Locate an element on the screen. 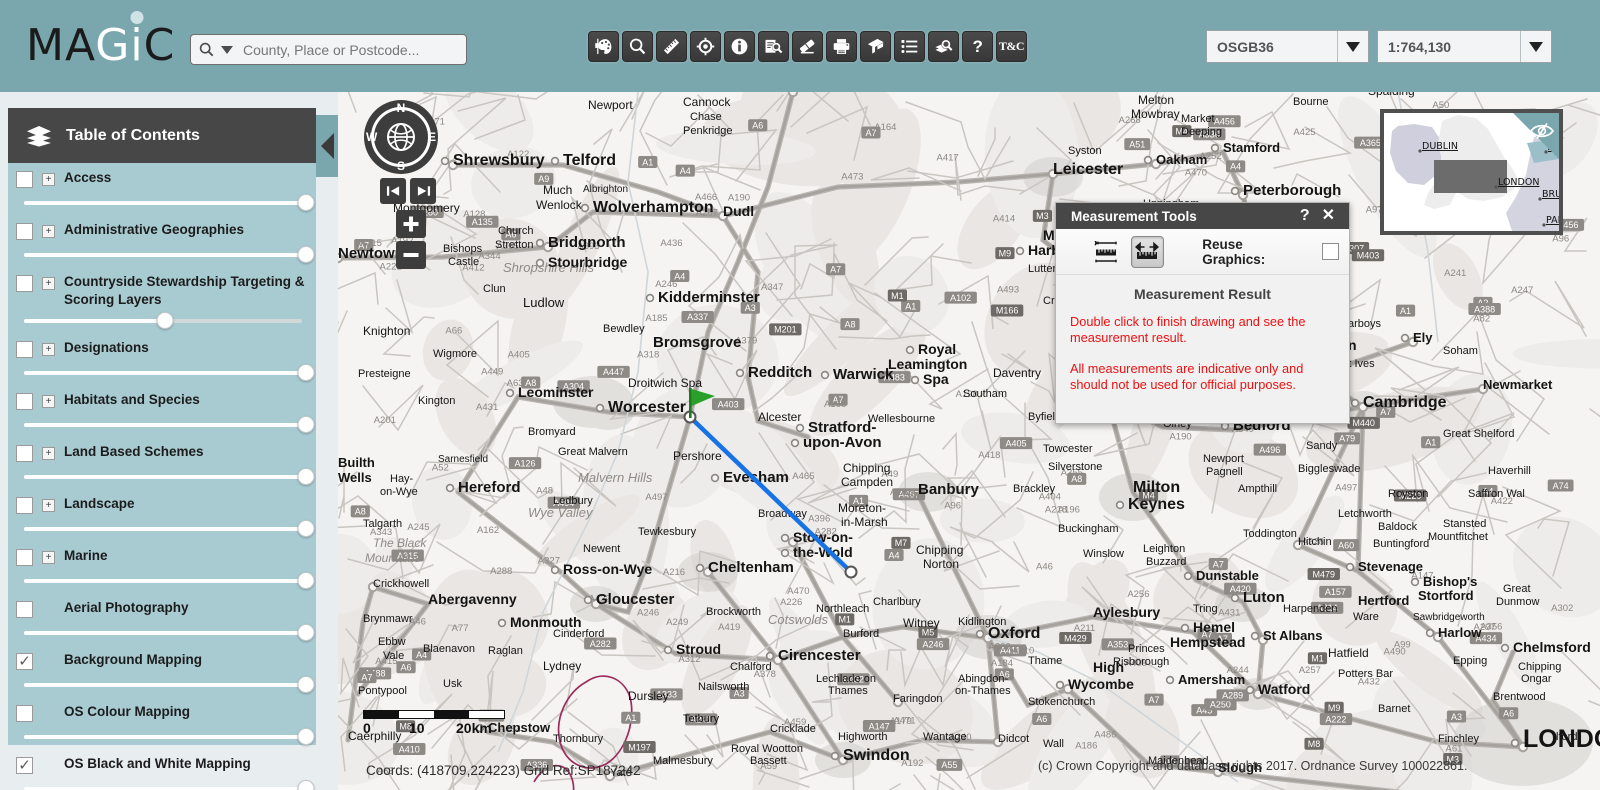  layer-search-button is located at coordinates (943, 46).